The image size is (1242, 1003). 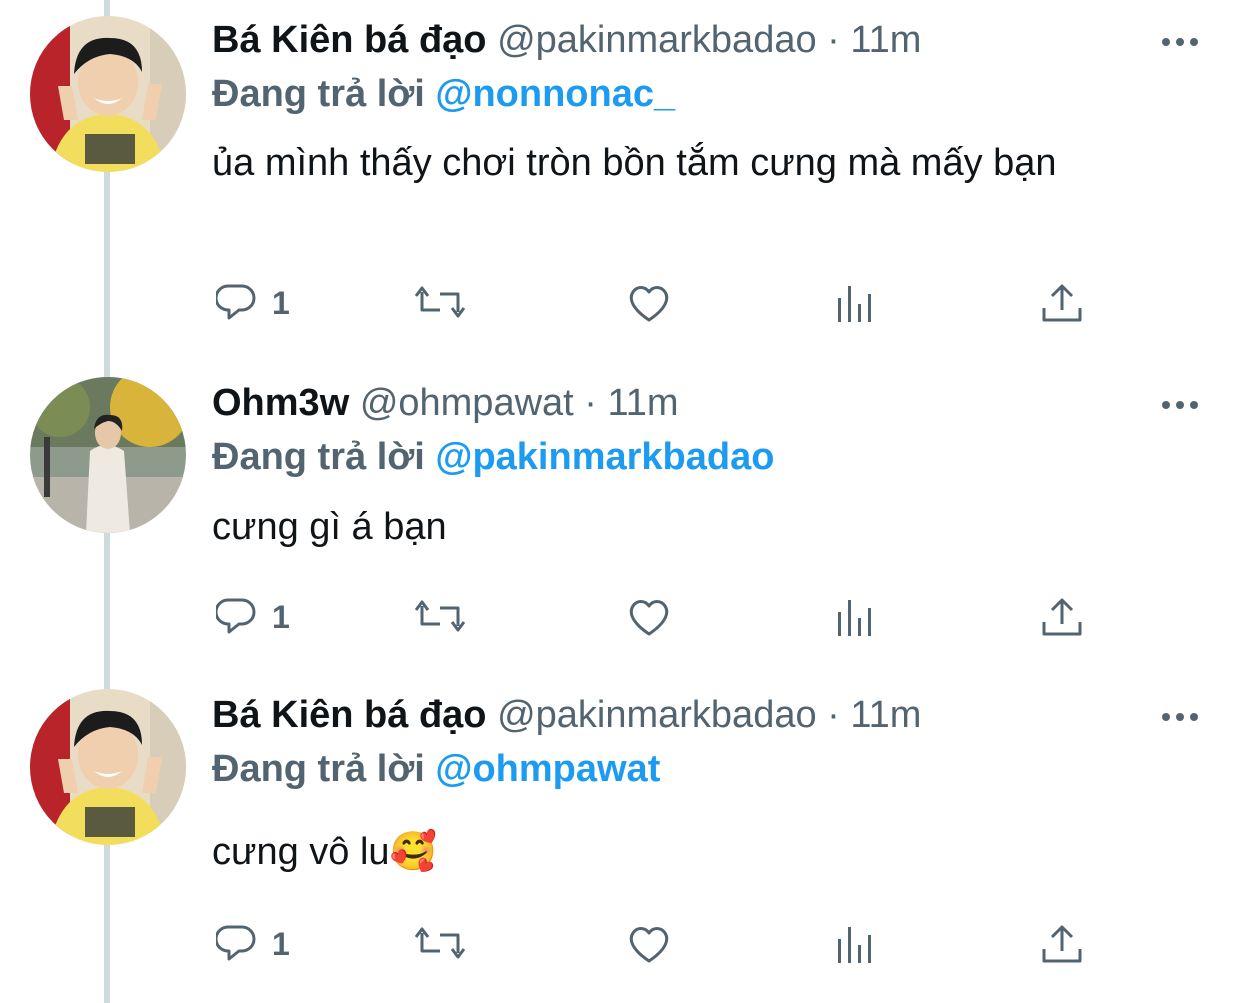 I want to click on reply-to-handle: @pakinmarkbadao, so click(x=604, y=457).